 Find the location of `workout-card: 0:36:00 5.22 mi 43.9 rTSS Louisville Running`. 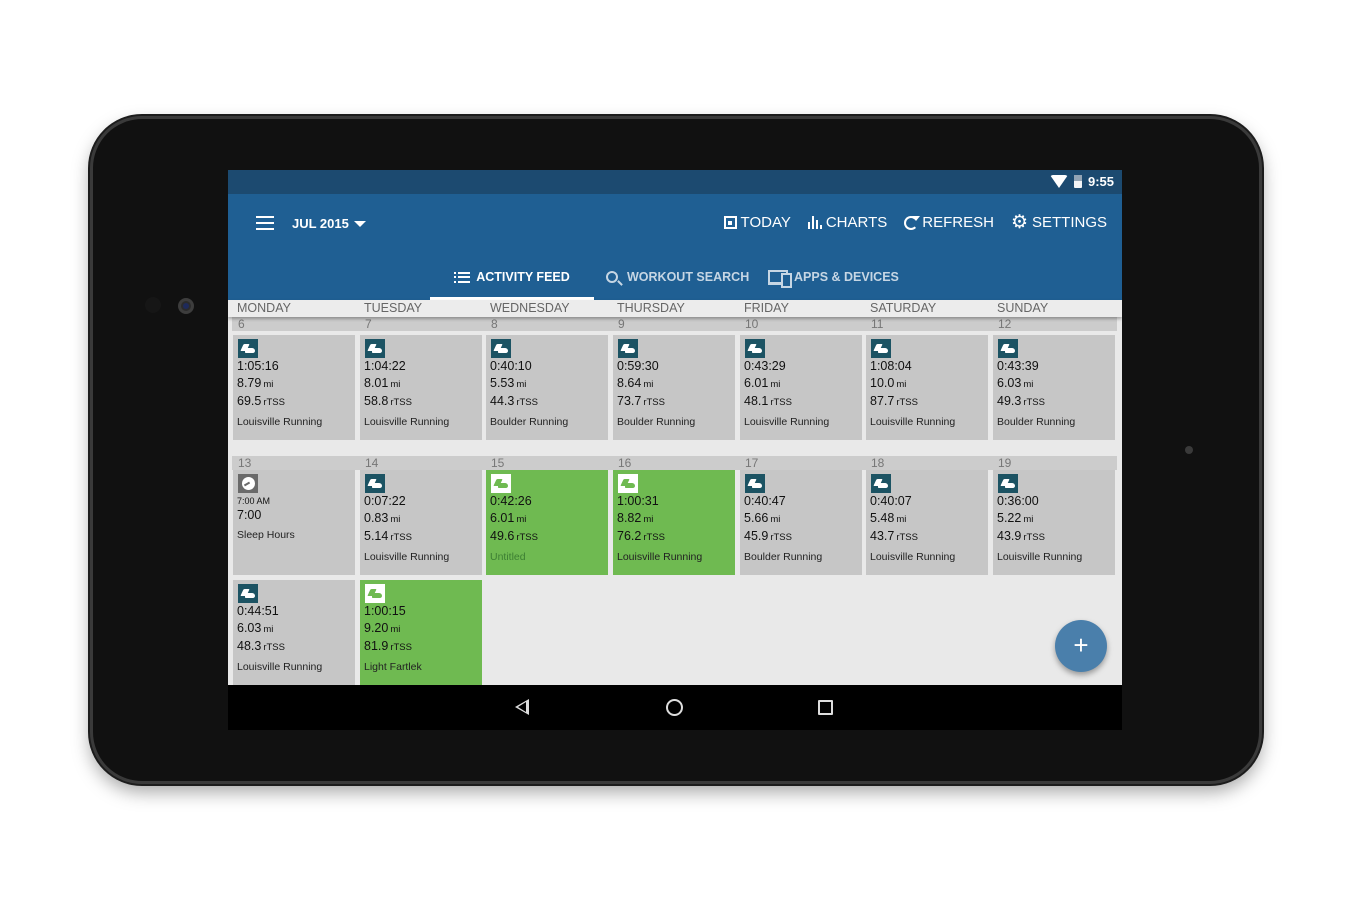

workout-card: 0:36:00 5.22 mi 43.9 rTSS Louisville Running is located at coordinates (1054, 522).